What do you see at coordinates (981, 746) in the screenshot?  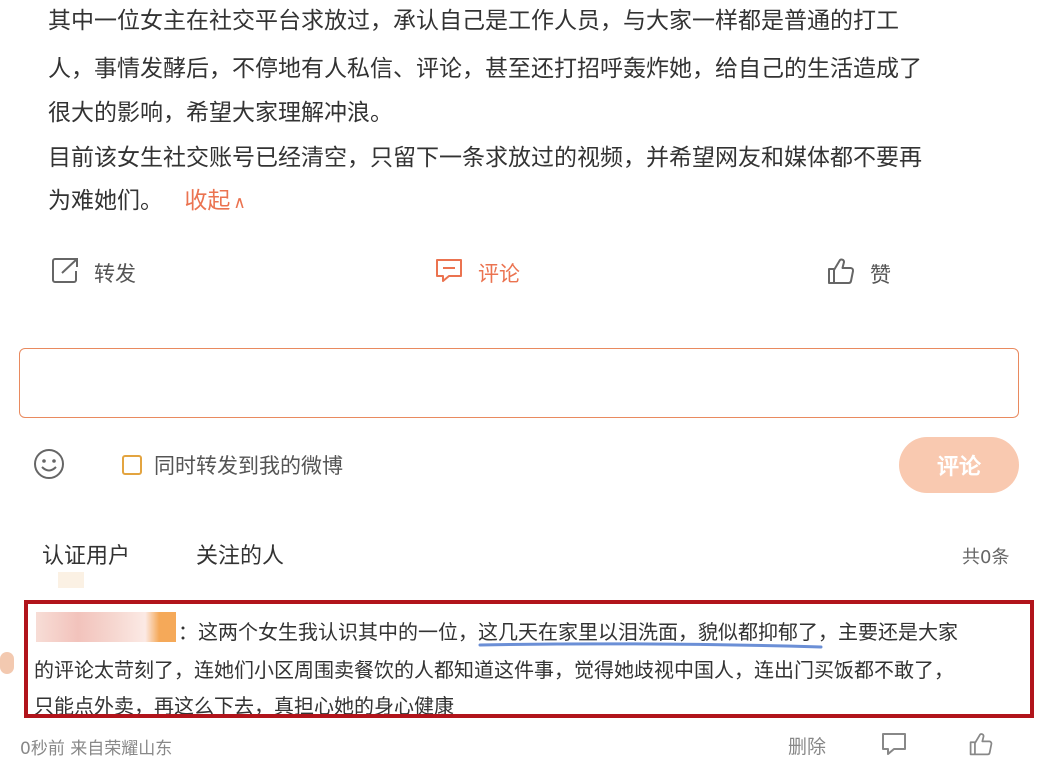 I see `comment-like-icon` at bounding box center [981, 746].